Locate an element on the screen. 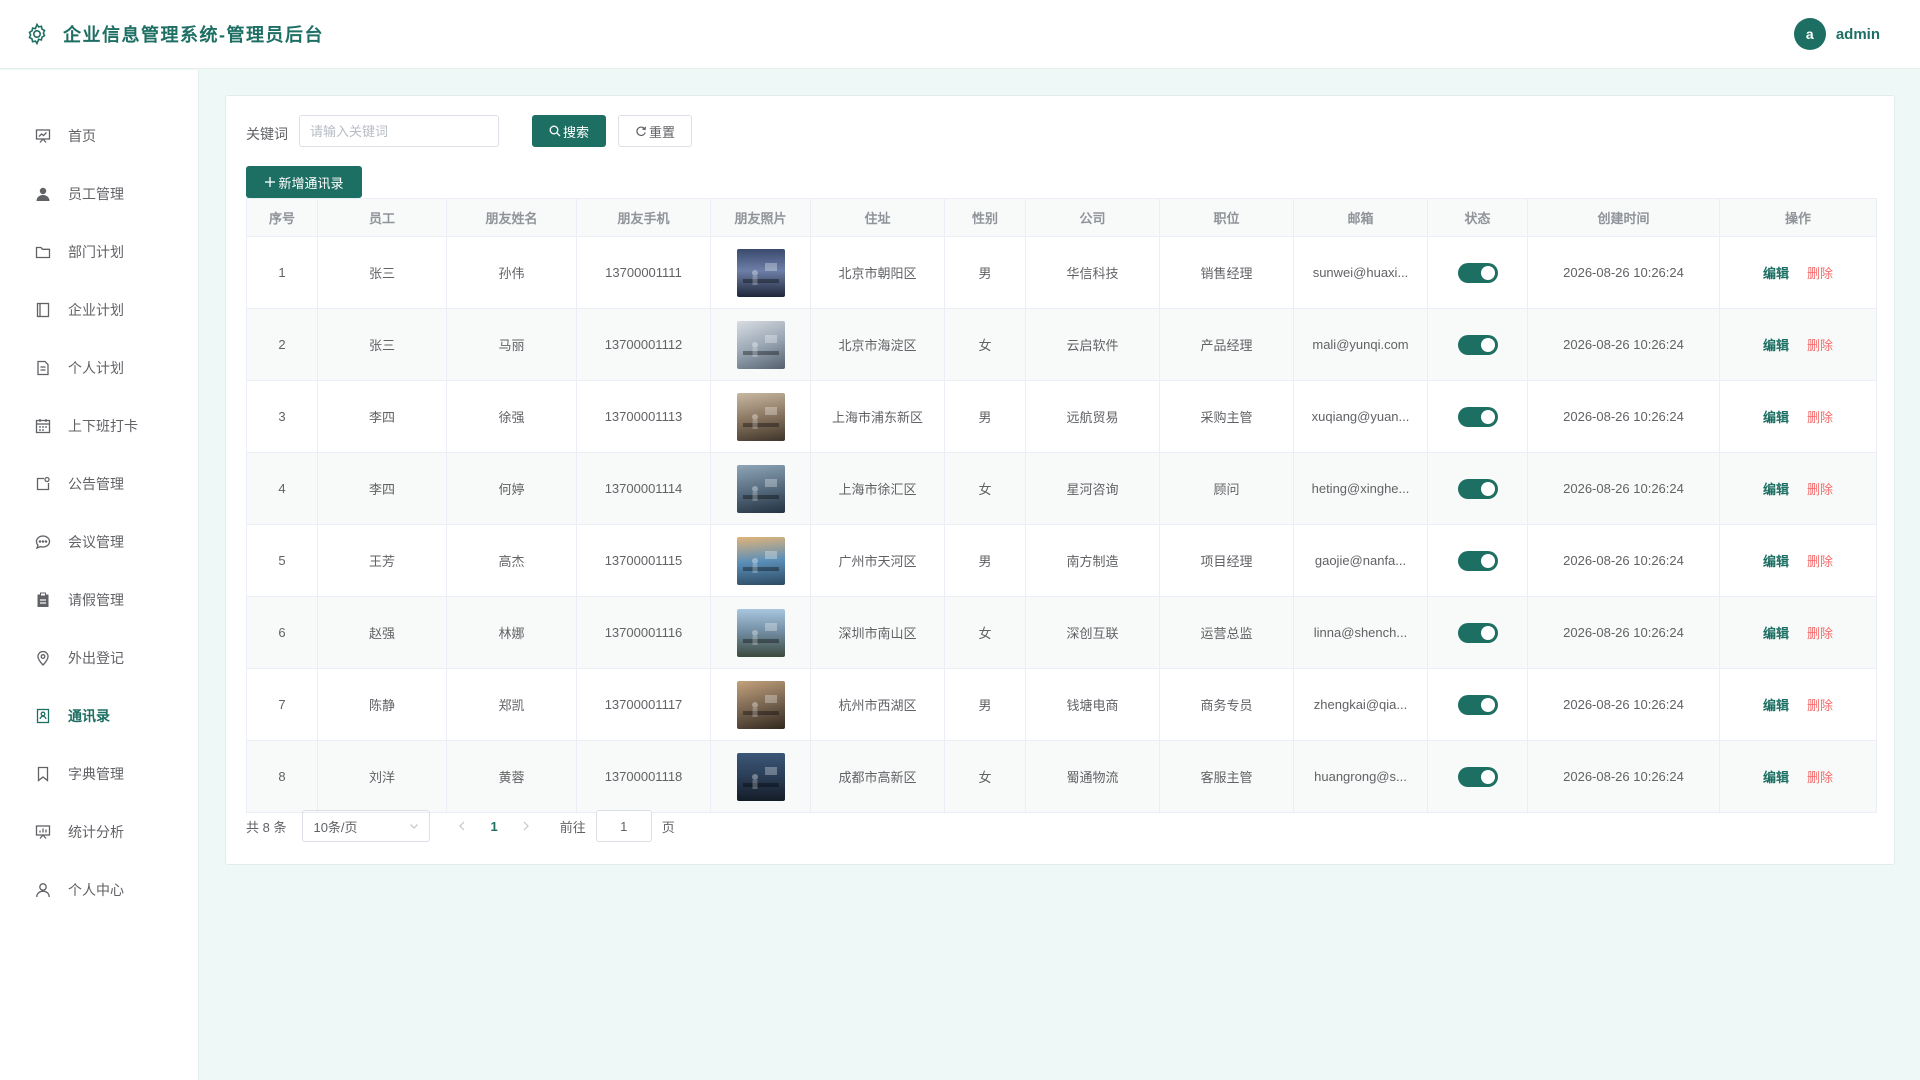  add-contact-button: 新增通讯录 is located at coordinates (304, 182).